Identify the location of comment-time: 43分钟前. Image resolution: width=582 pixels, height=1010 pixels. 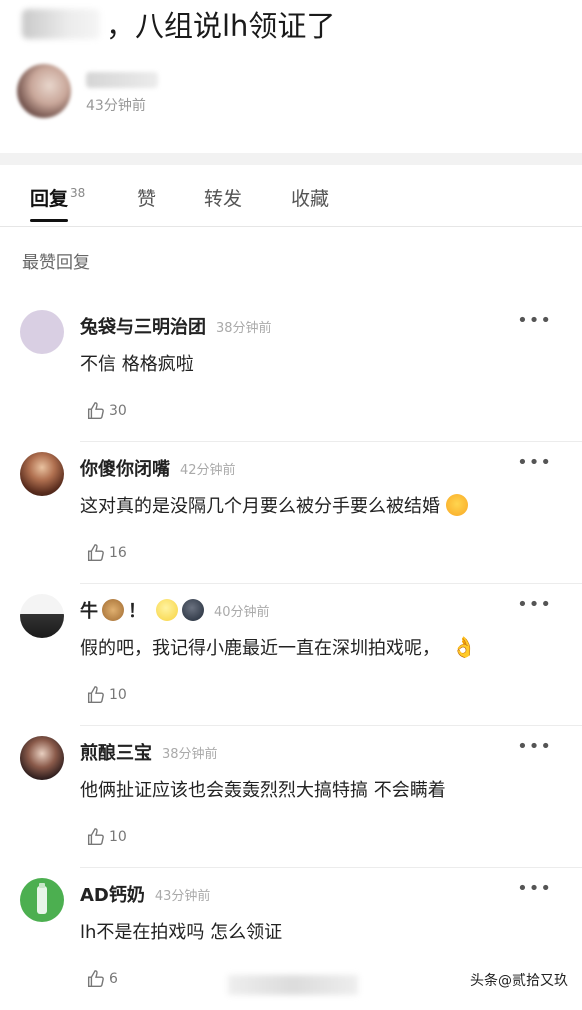
(182, 896).